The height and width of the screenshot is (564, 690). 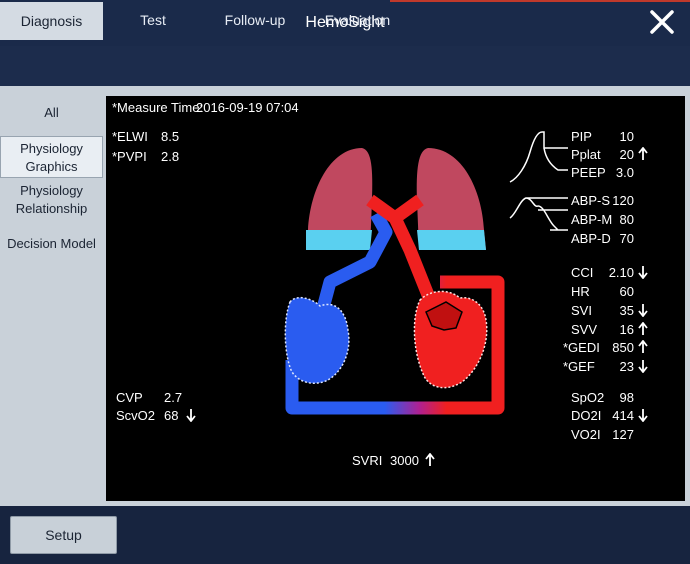 What do you see at coordinates (623, 347) in the screenshot?
I see `gedi-value: 850` at bounding box center [623, 347].